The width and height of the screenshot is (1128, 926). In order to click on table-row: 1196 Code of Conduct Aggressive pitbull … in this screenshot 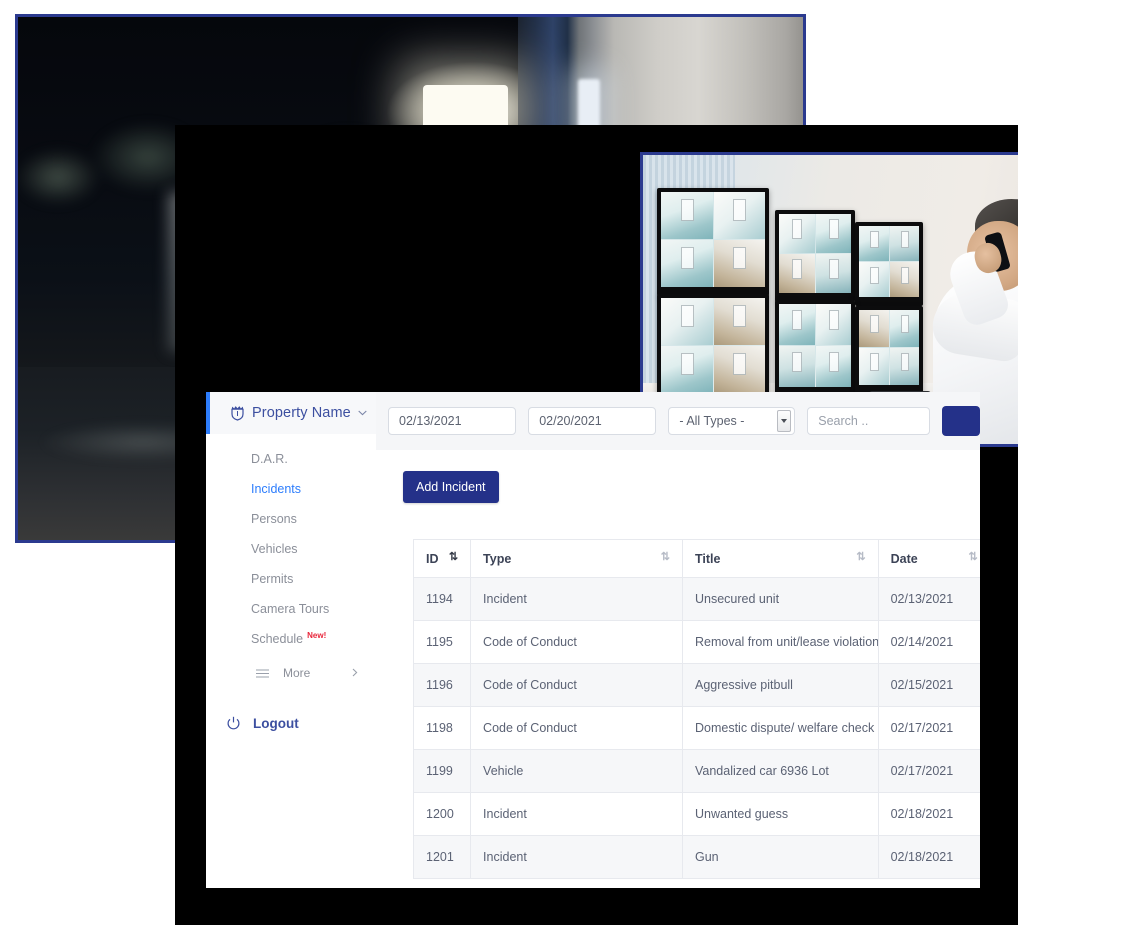, I will do `click(696, 685)`.